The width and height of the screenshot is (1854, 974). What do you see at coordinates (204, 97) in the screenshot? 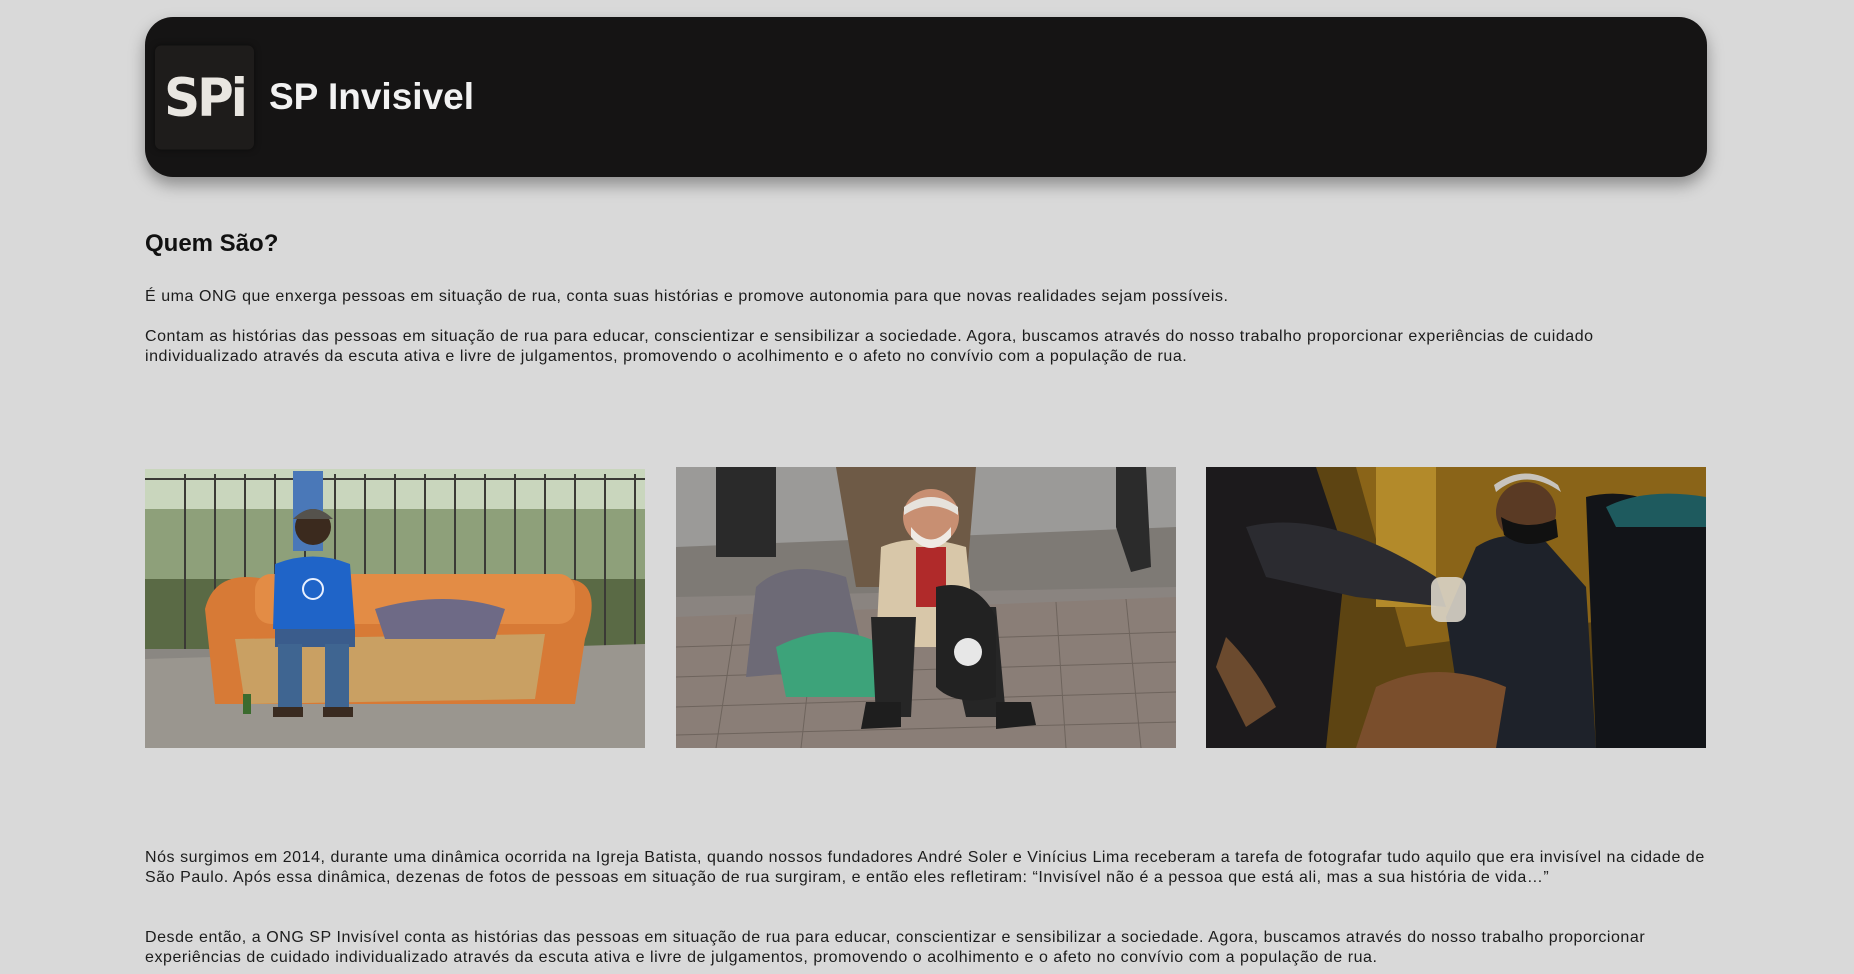
I see `site-logo: SPi` at bounding box center [204, 97].